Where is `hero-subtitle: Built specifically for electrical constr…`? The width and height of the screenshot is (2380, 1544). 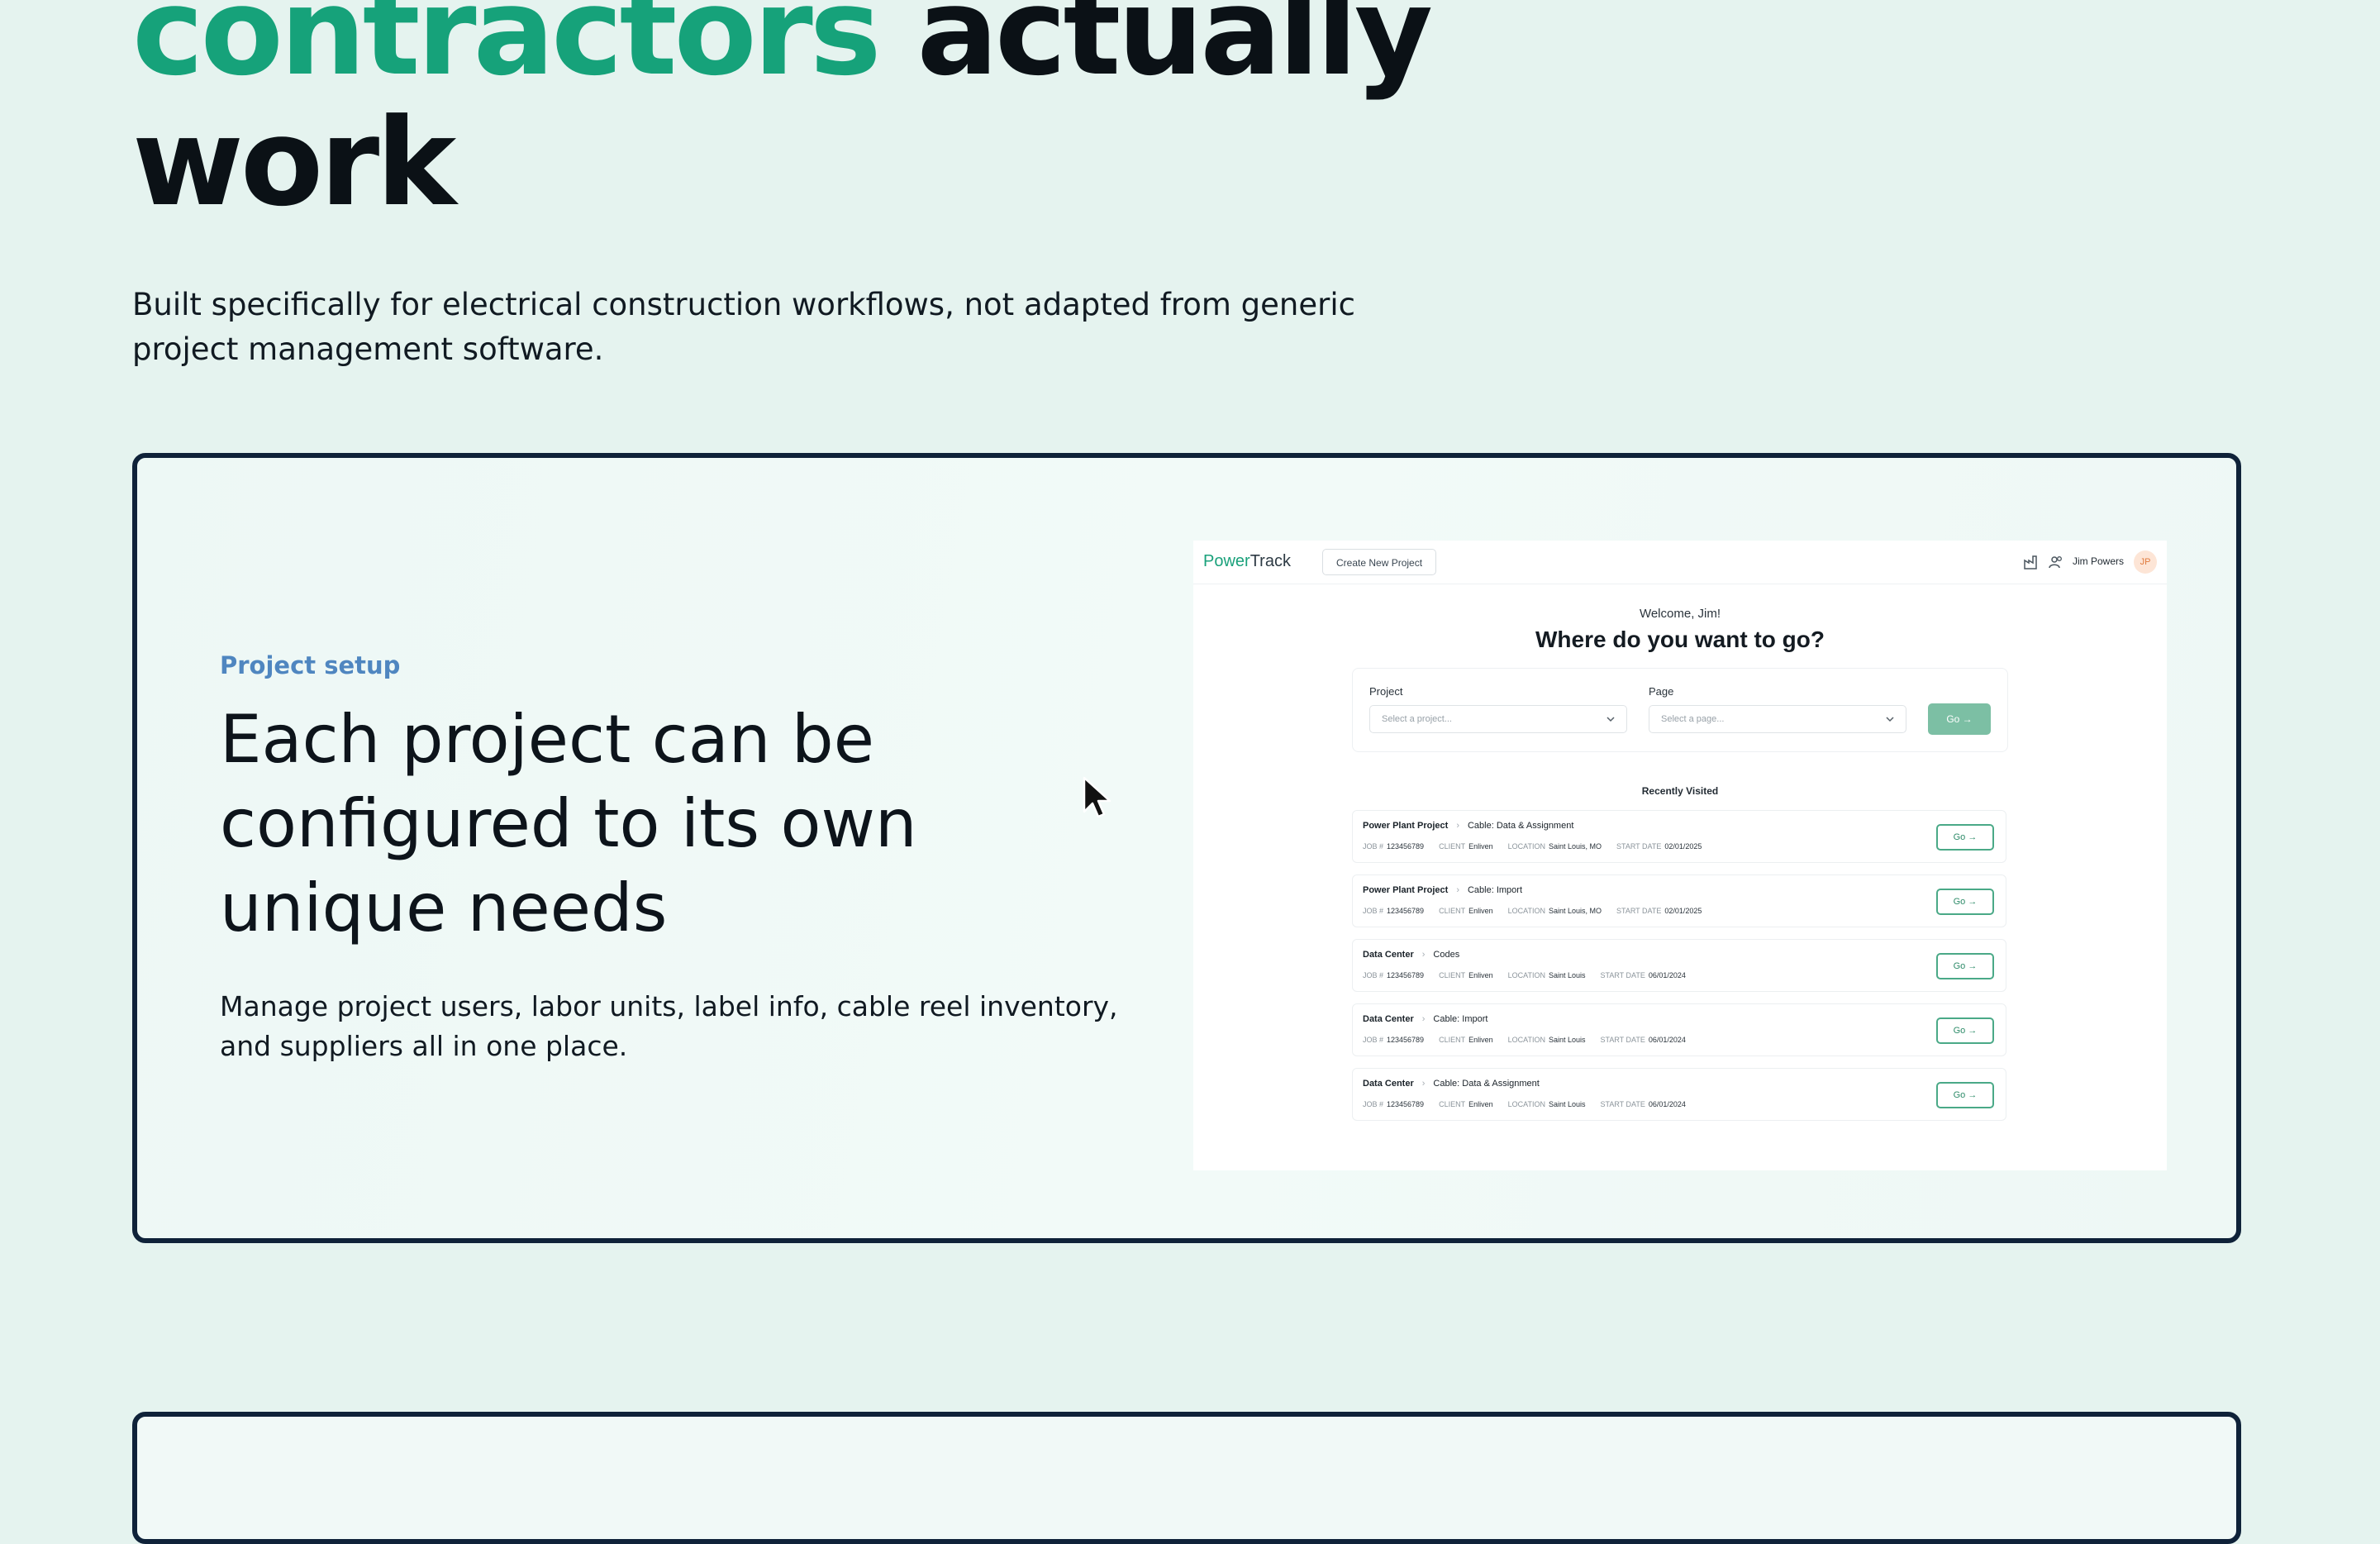 hero-subtitle: Built specifically for electrical constr… is located at coordinates (743, 327).